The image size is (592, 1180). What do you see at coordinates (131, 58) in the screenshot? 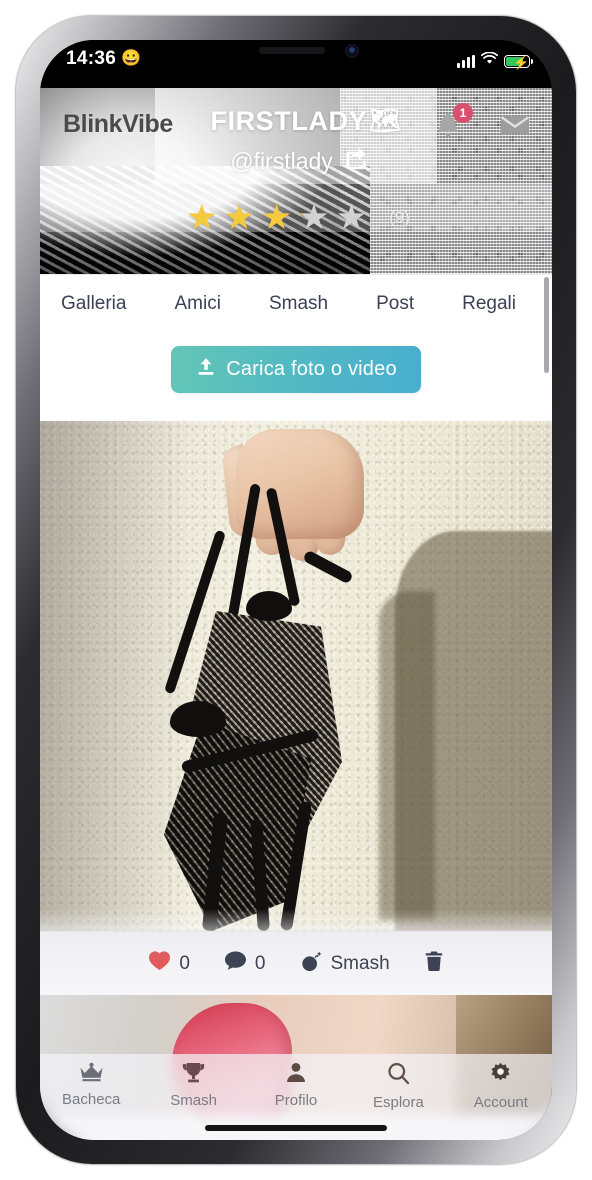
I see `status-emoji-icon: 😀` at bounding box center [131, 58].